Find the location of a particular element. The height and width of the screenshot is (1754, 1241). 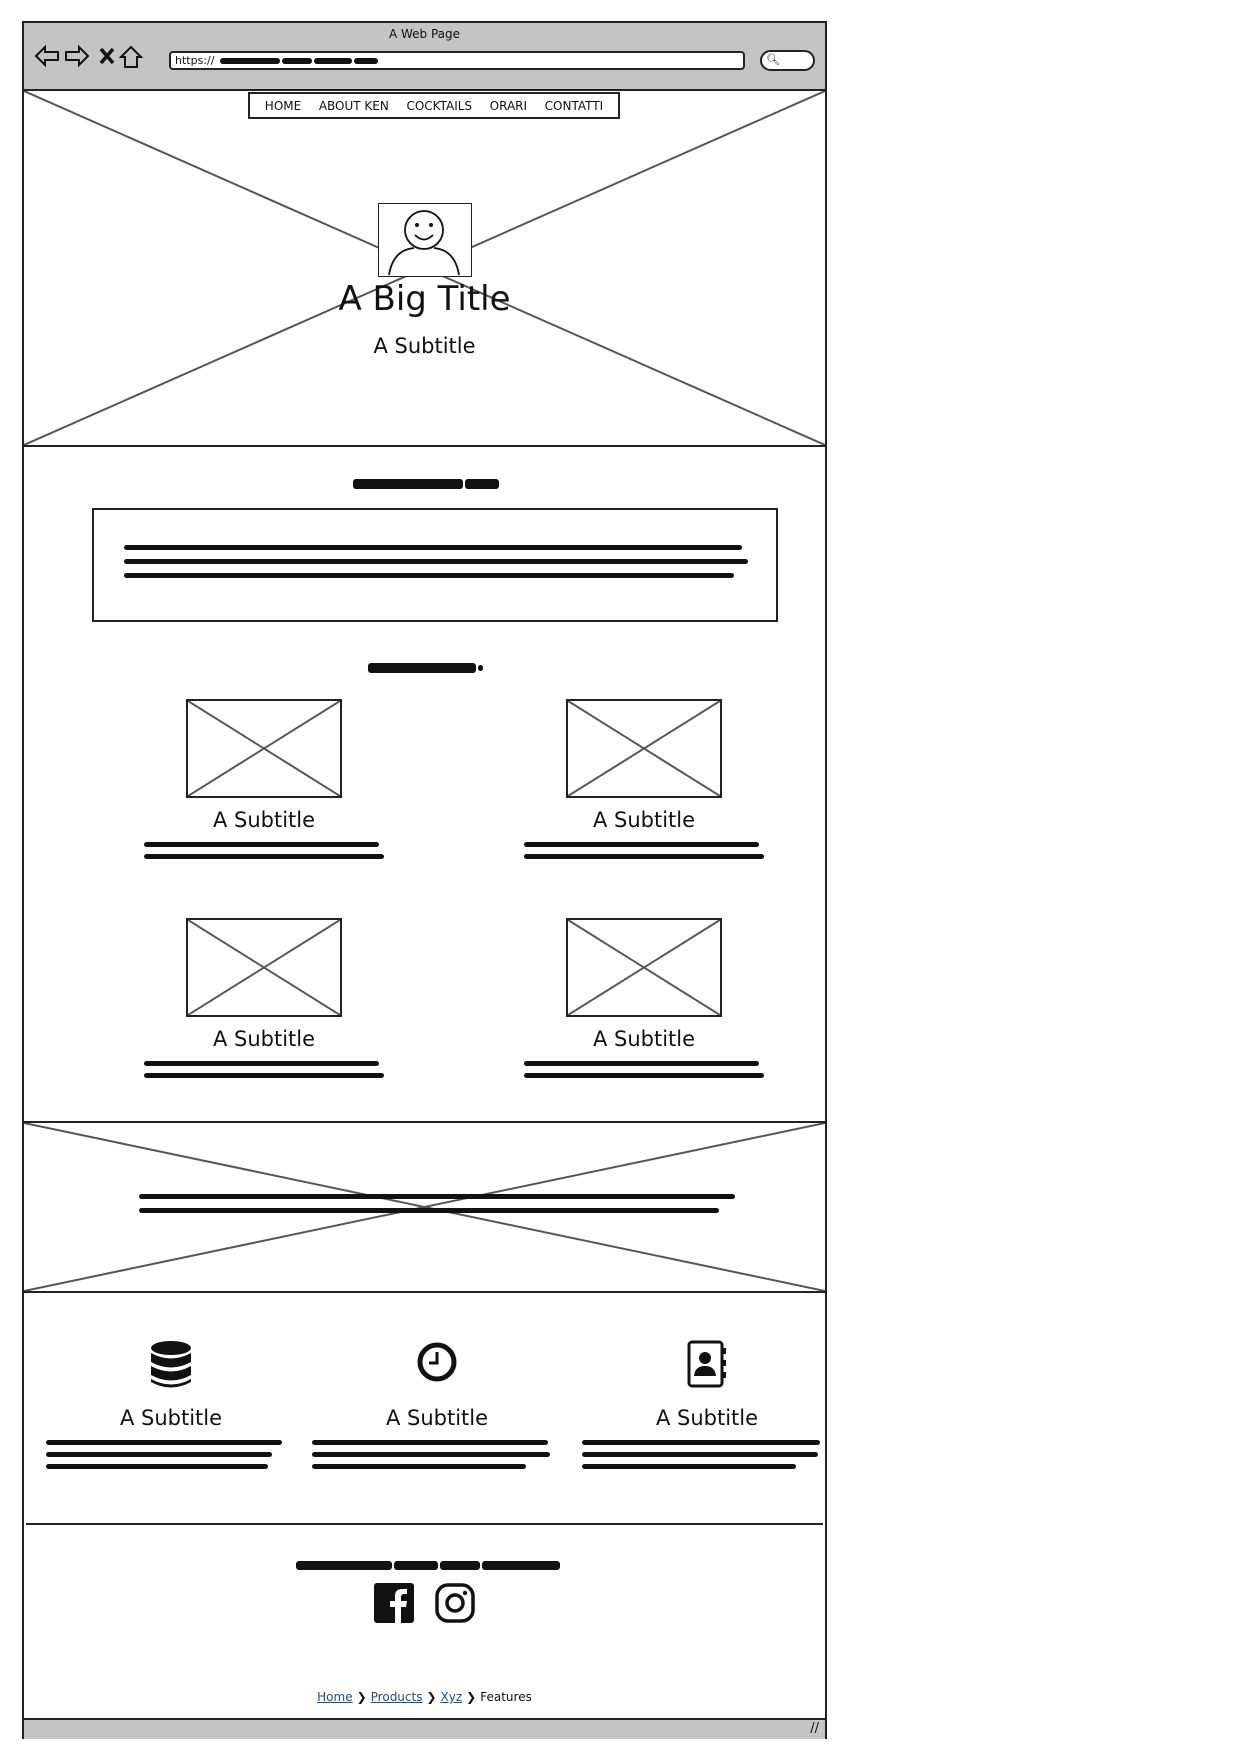

search-button: 🔍︎ is located at coordinates (787, 60).